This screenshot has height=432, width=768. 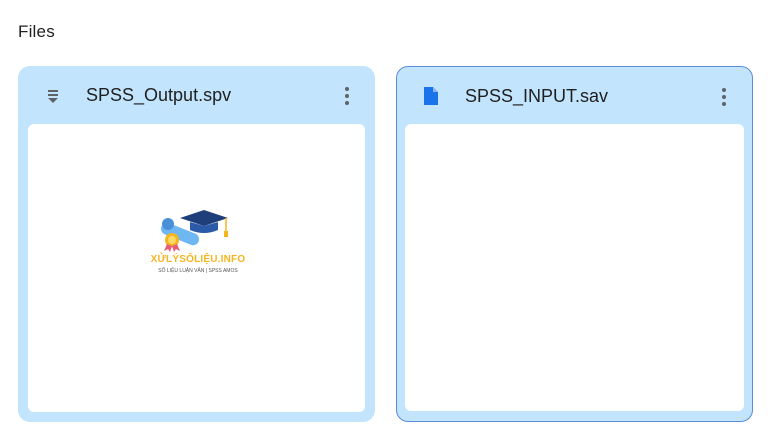 I want to click on graduation-cap-icon, so click(x=194, y=231).